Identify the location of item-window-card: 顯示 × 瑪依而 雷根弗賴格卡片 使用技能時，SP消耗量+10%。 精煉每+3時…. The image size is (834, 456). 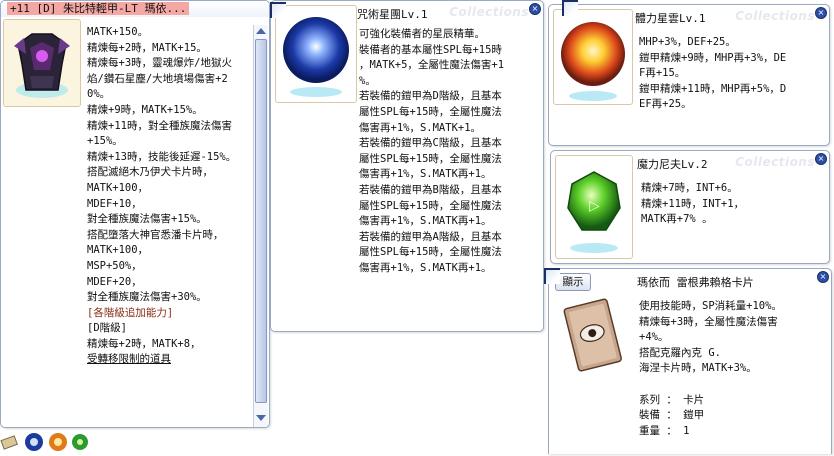
(690, 361).